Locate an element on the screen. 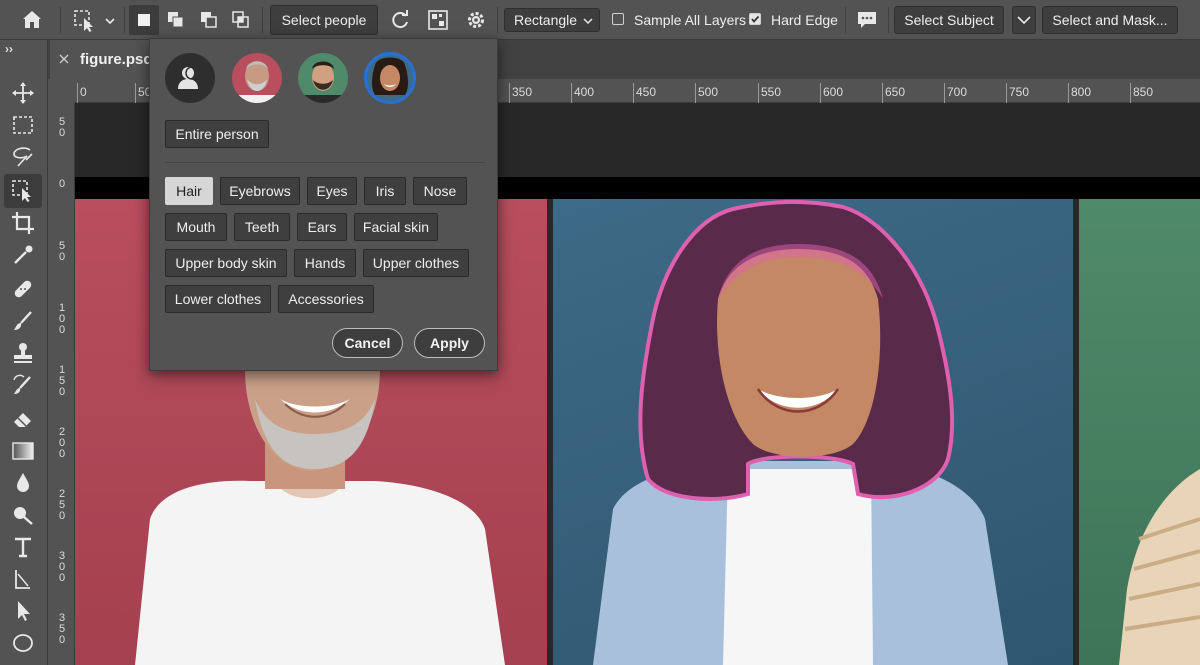 Image resolution: width=1200 pixels, height=665 pixels. person-silhouette-icon is located at coordinates (188, 77).